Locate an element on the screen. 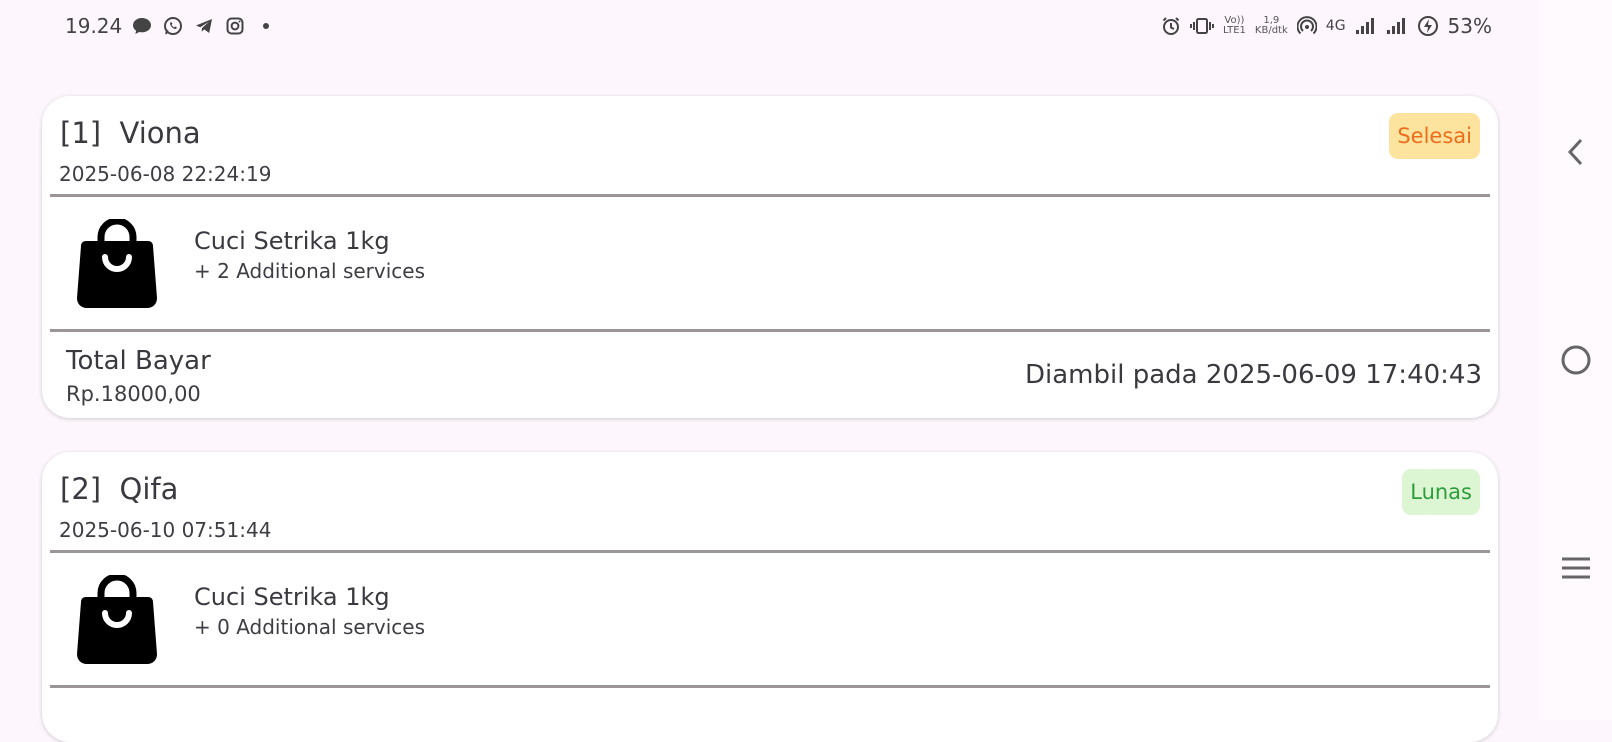 The height and width of the screenshot is (742, 1612). recents-icon is located at coordinates (1576, 568).